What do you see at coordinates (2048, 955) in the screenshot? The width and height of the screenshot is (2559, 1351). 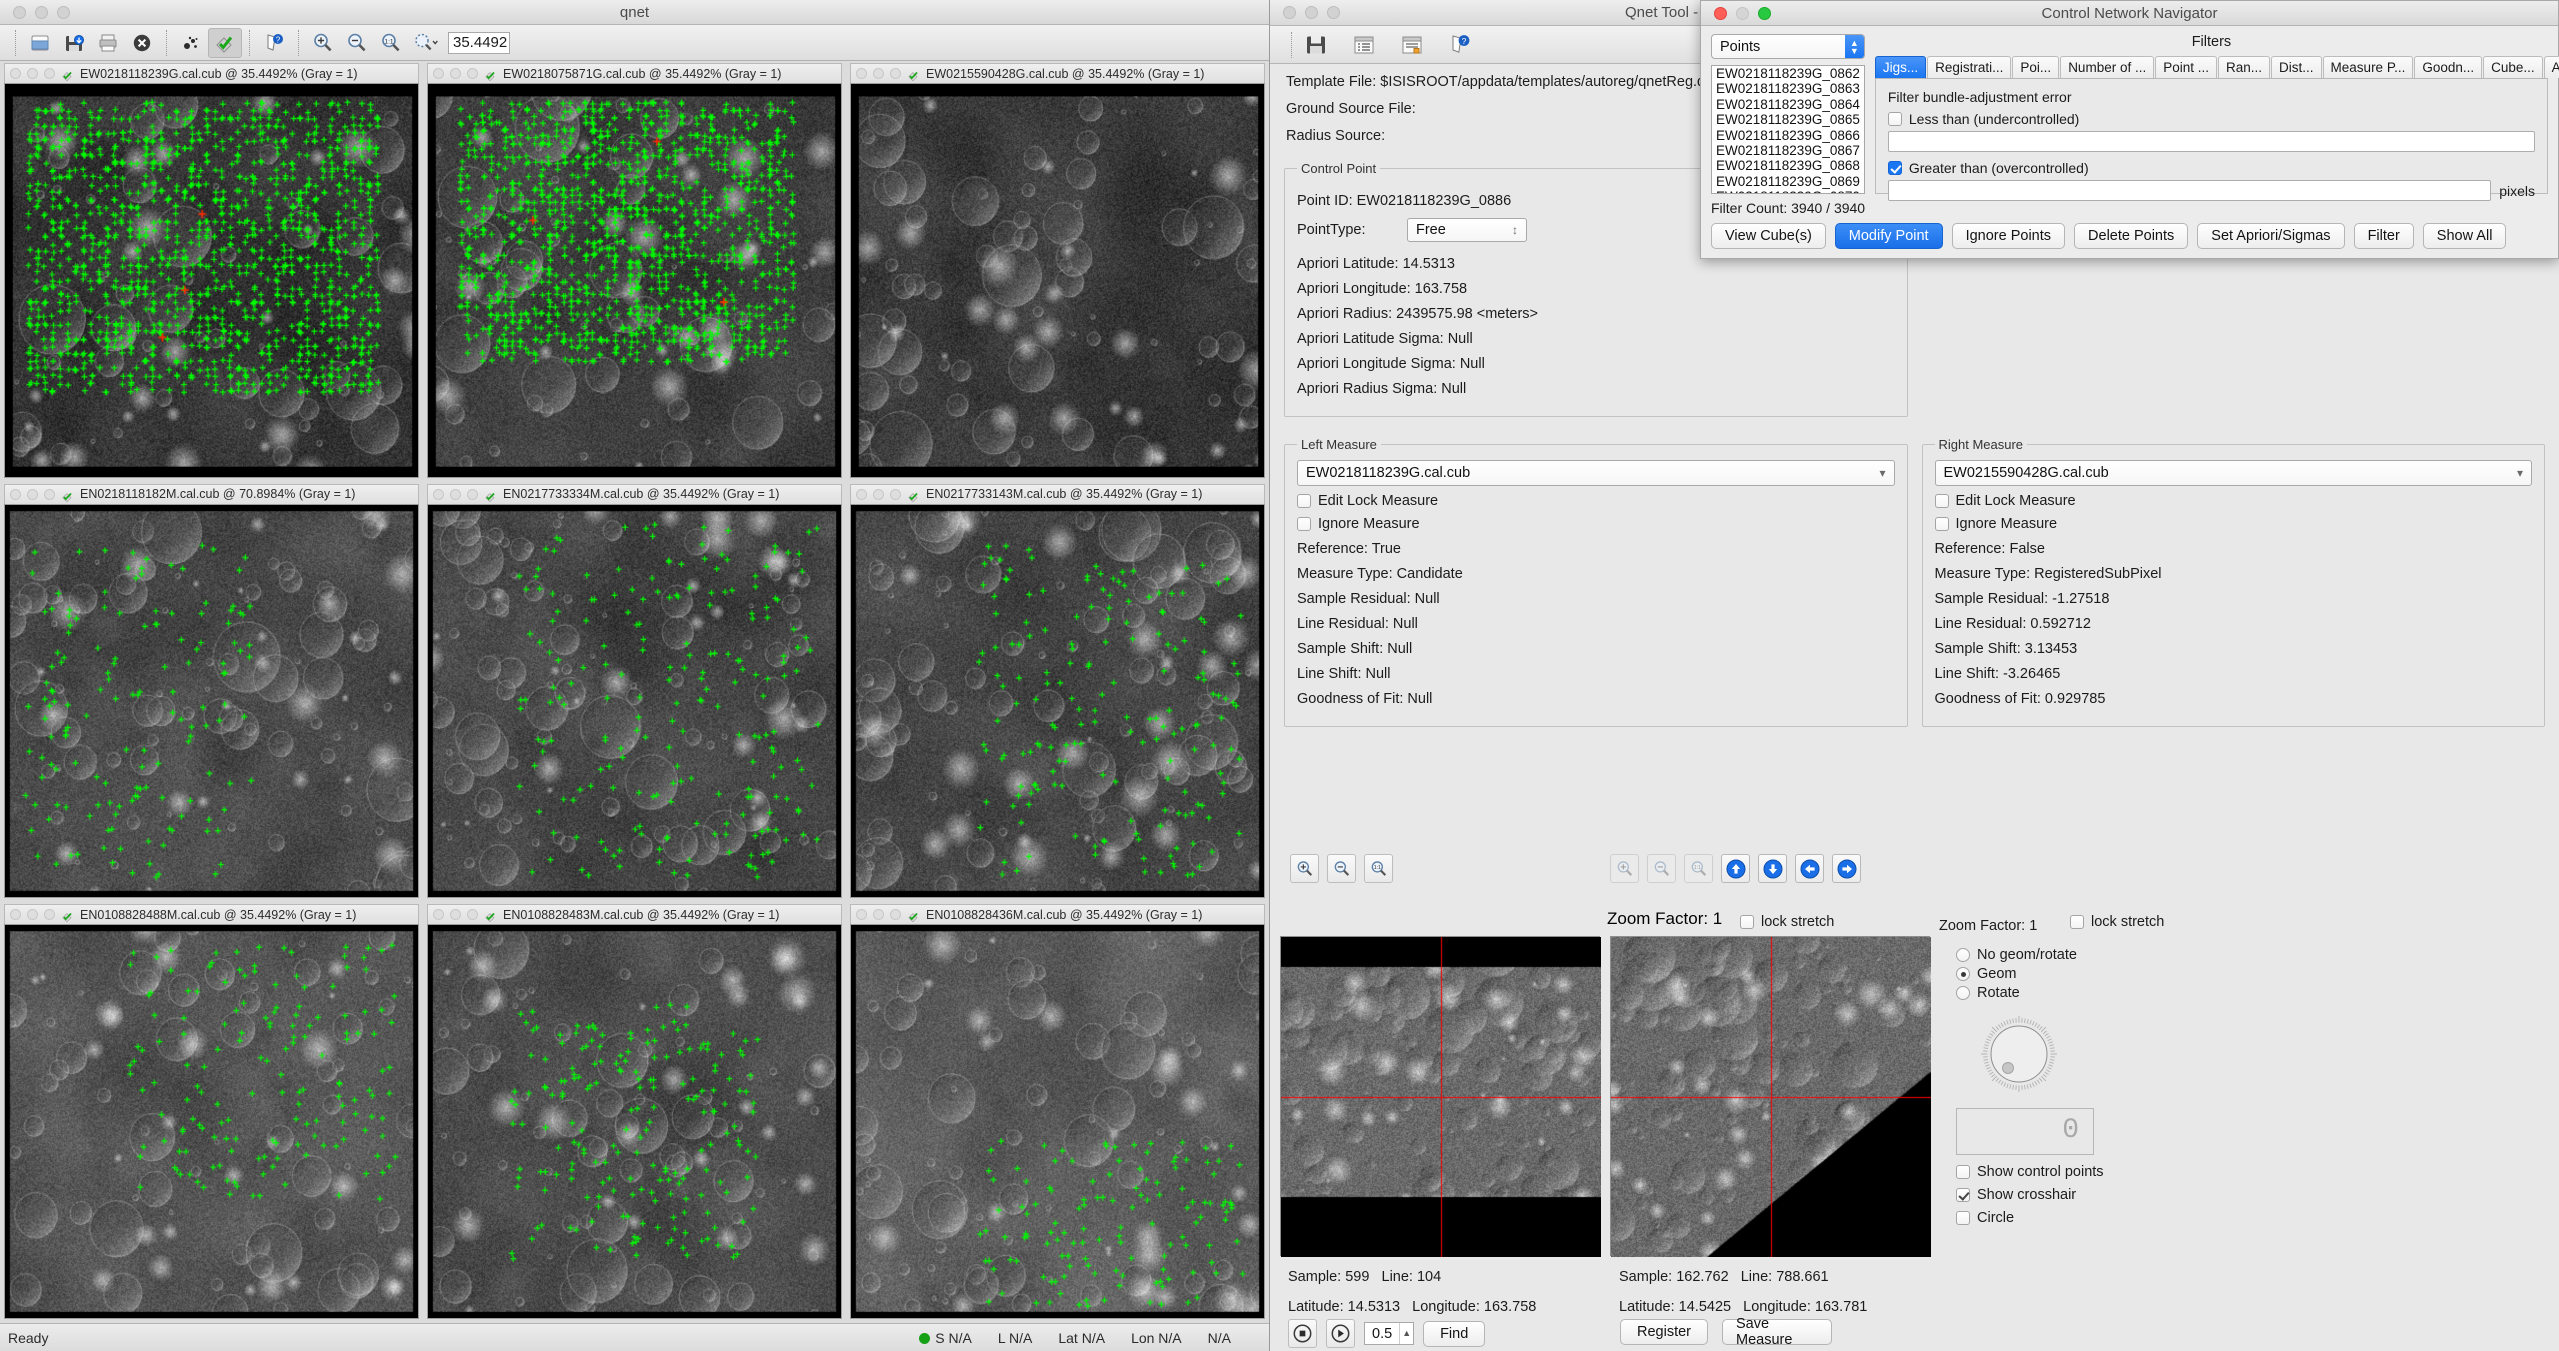 I see `no-geom-rotate-radio: No geom/rotate` at bounding box center [2048, 955].